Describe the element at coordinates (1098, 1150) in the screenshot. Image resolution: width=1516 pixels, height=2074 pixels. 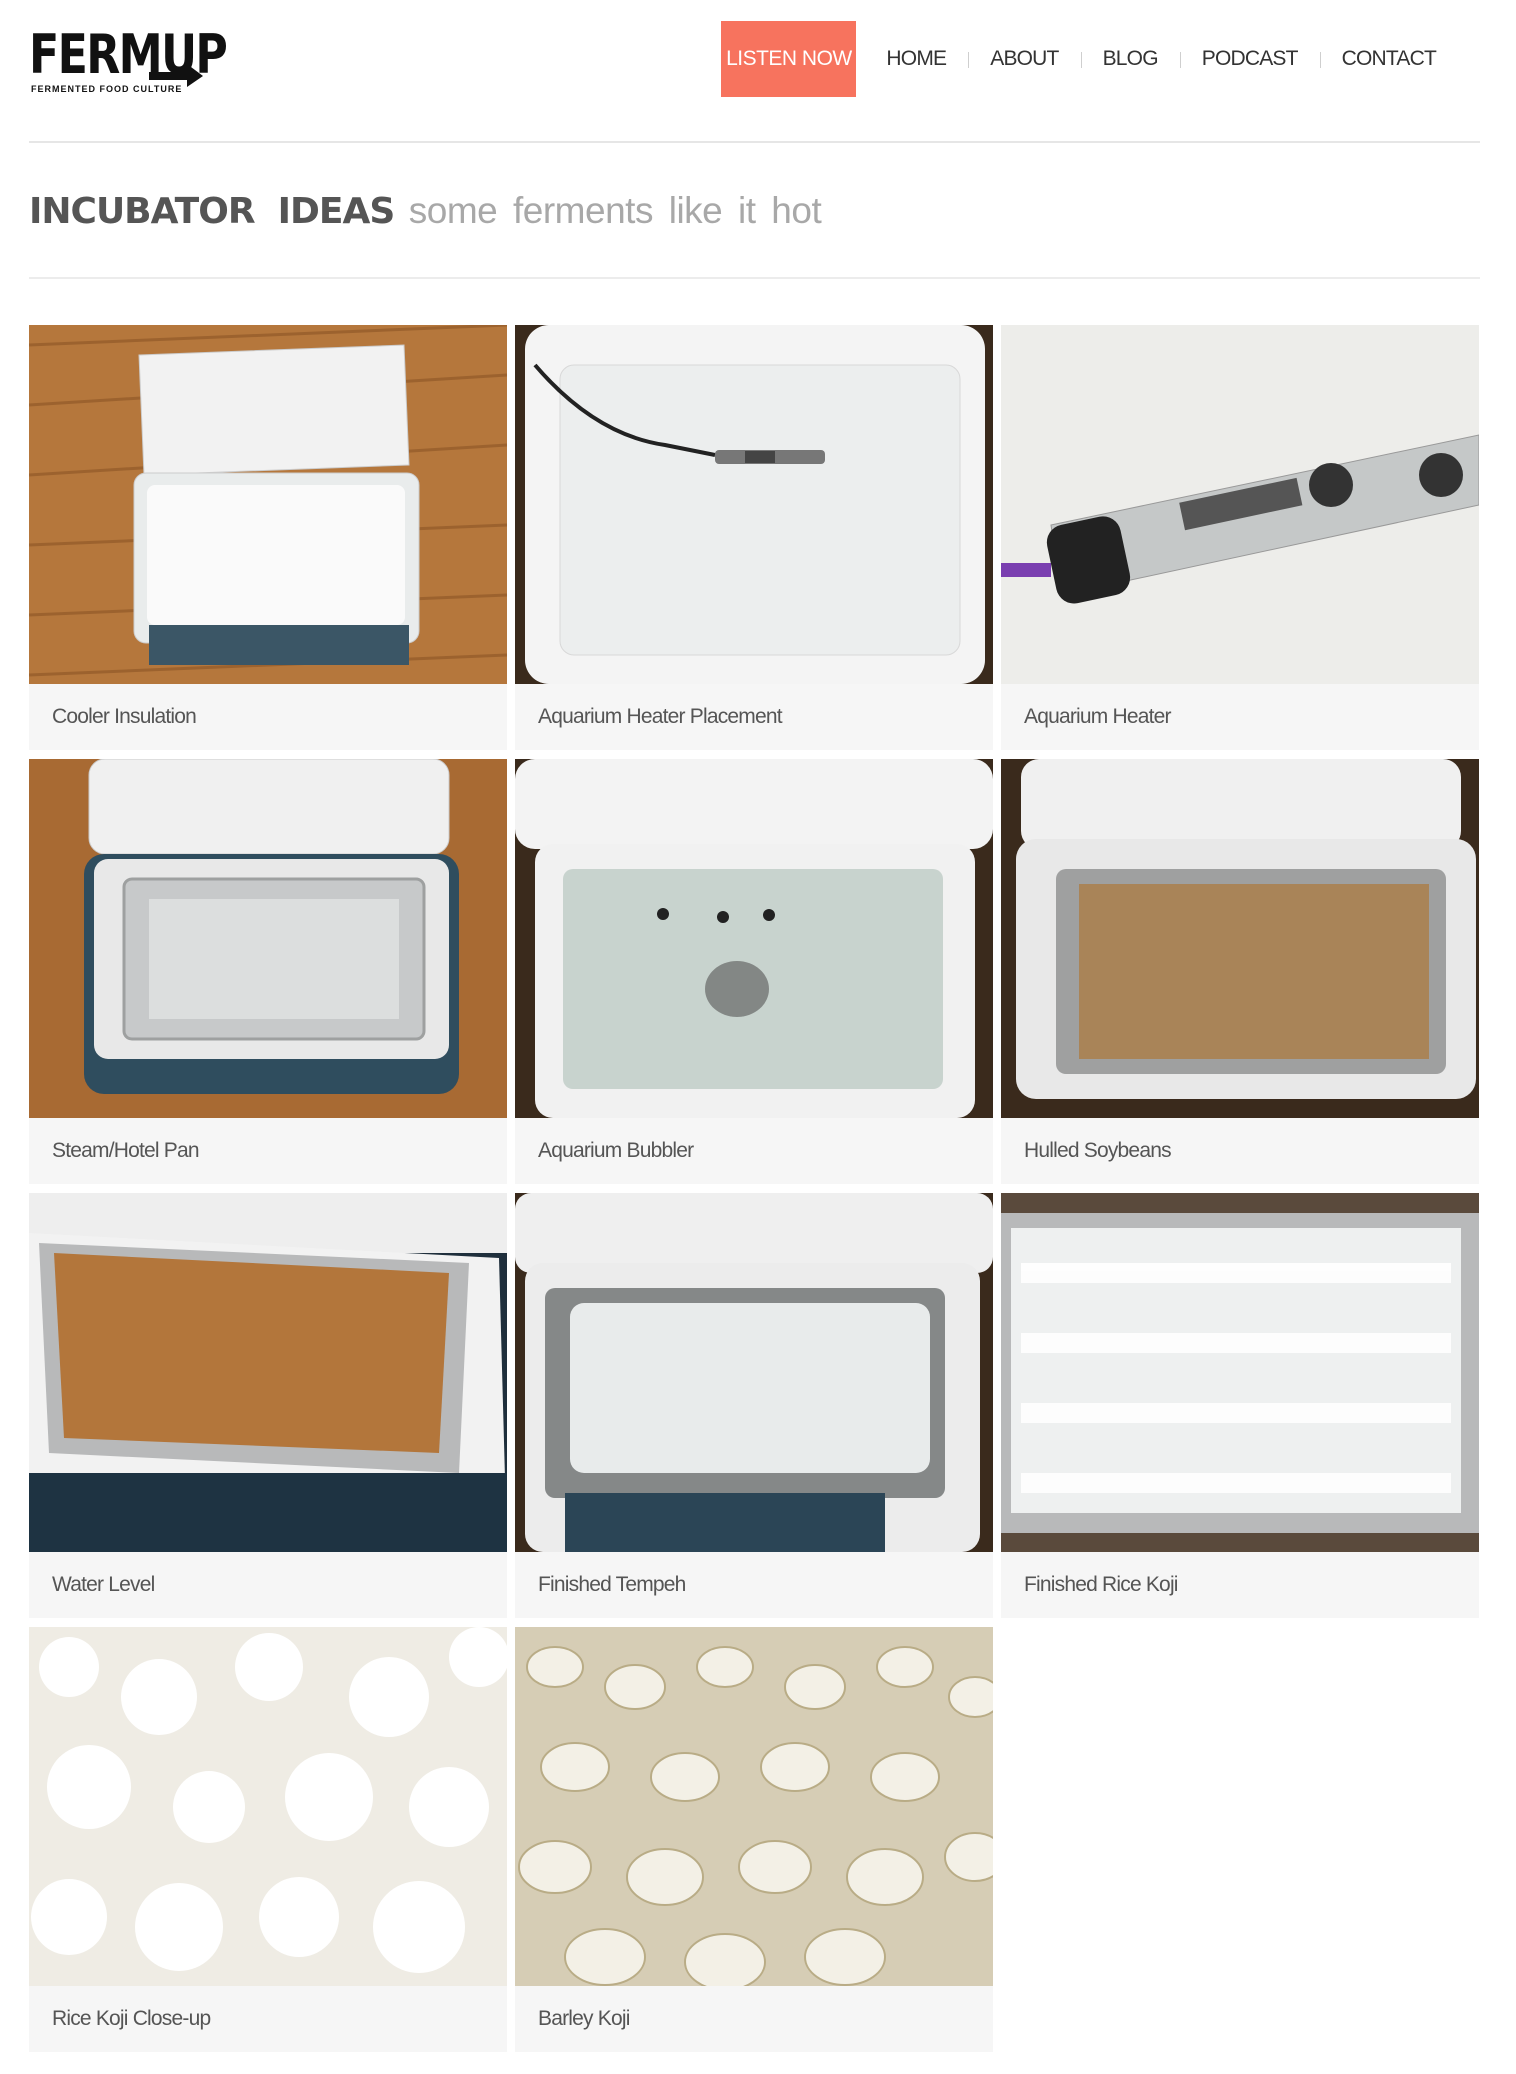
I see `gallery-caption: Hulled Soybeans` at that location.